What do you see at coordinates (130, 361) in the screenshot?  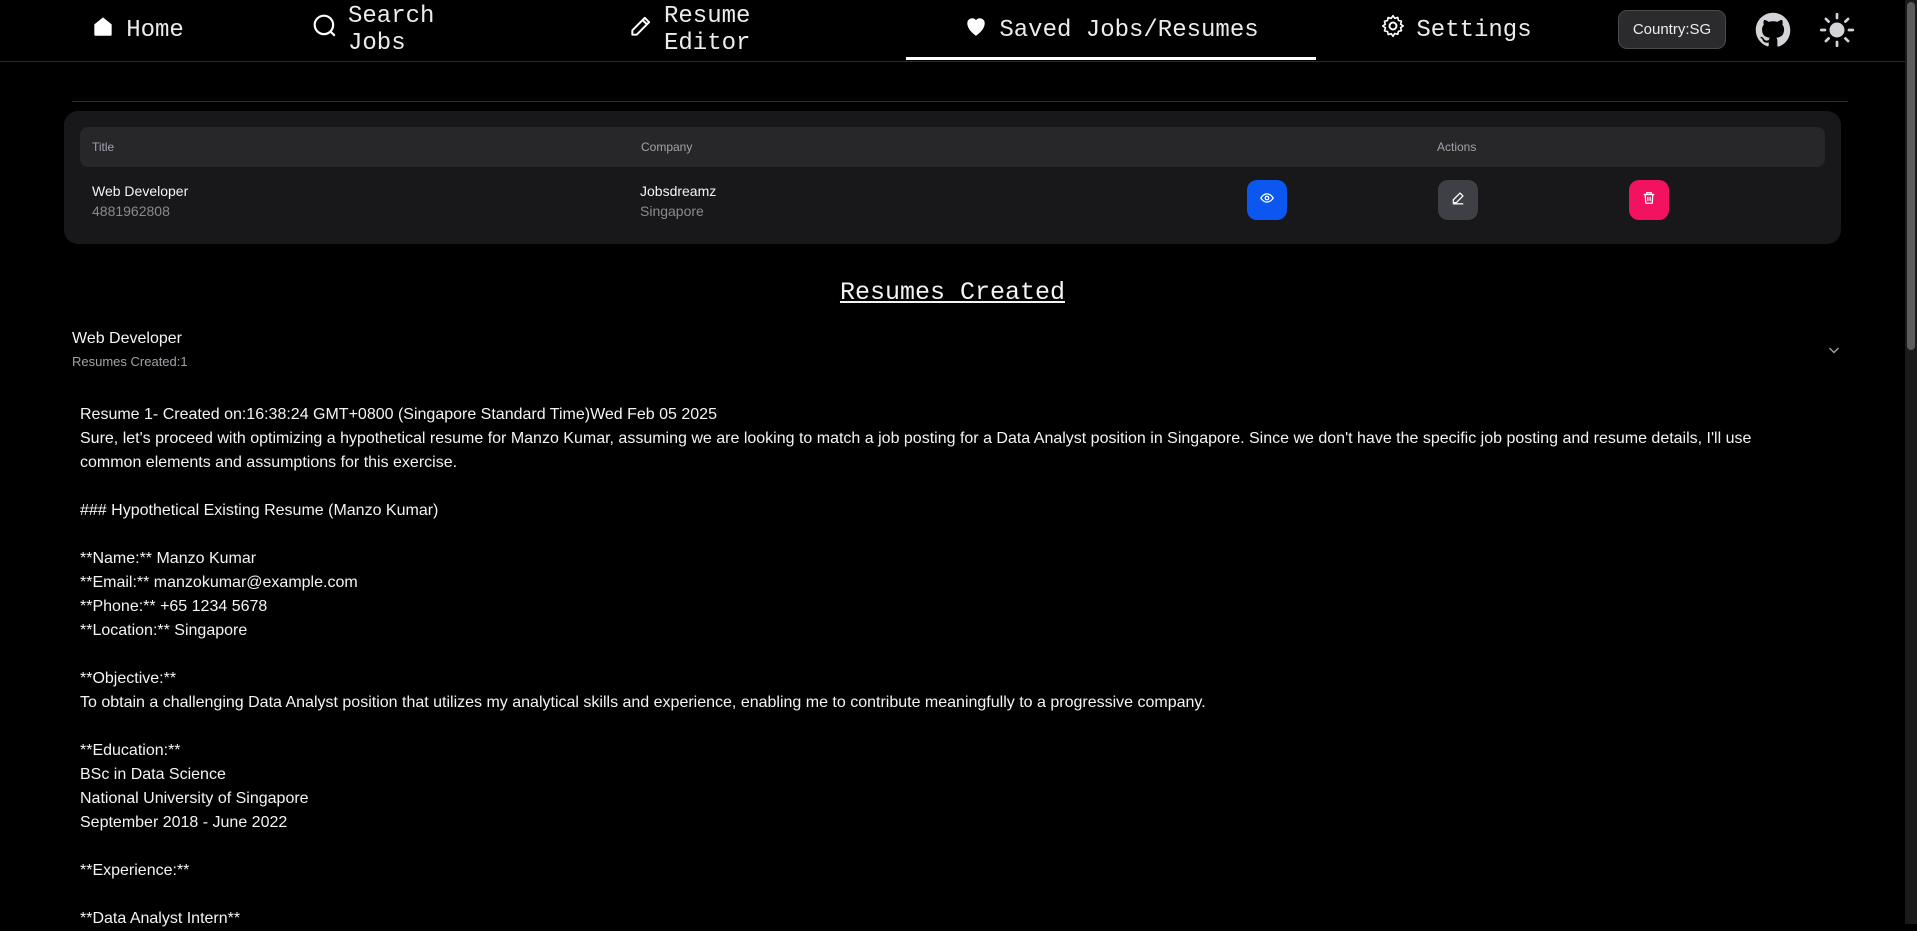 I see `resume-group-count: Resumes Created:1` at bounding box center [130, 361].